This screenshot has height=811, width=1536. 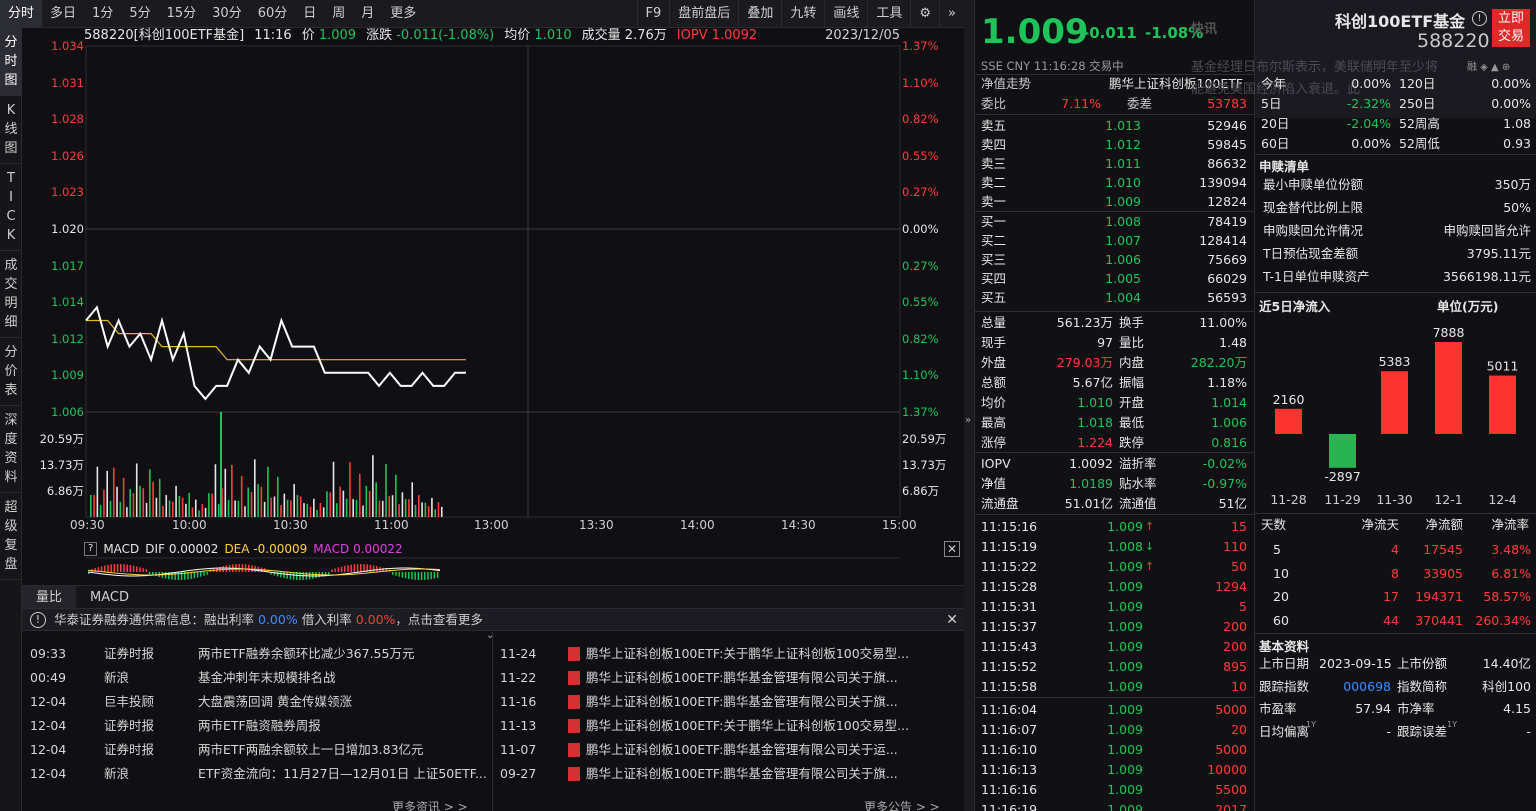 What do you see at coordinates (1123, 182) in the screenshot?
I see `ask-price: 1.010` at bounding box center [1123, 182].